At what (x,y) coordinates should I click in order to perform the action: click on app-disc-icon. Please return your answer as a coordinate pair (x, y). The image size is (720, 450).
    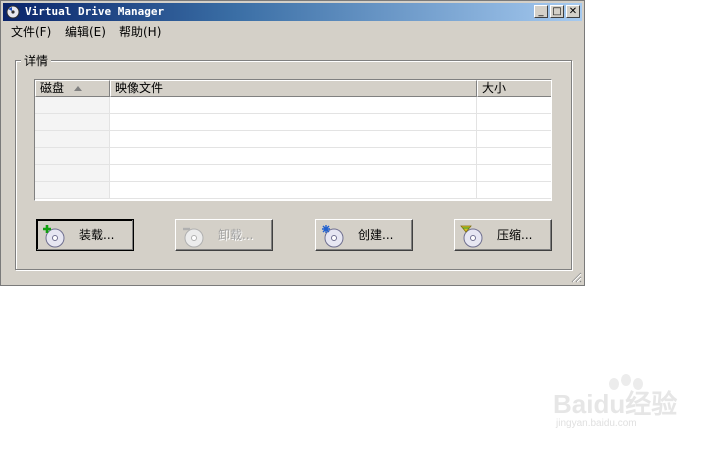
    Looking at the image, I should click on (13, 12).